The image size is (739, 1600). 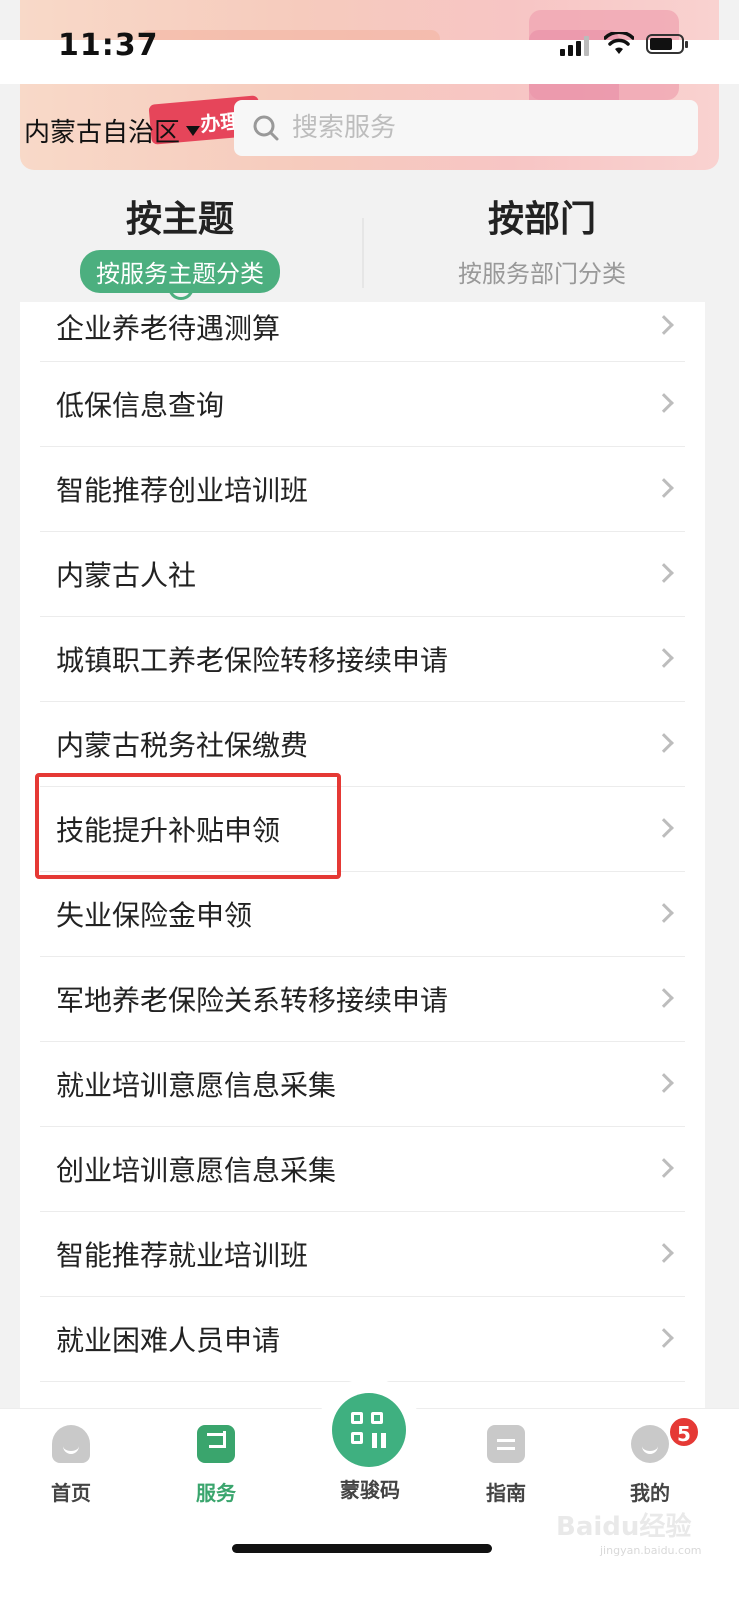 What do you see at coordinates (362, 1084) in the screenshot?
I see `list-item: 就业培训意愿信息采集` at bounding box center [362, 1084].